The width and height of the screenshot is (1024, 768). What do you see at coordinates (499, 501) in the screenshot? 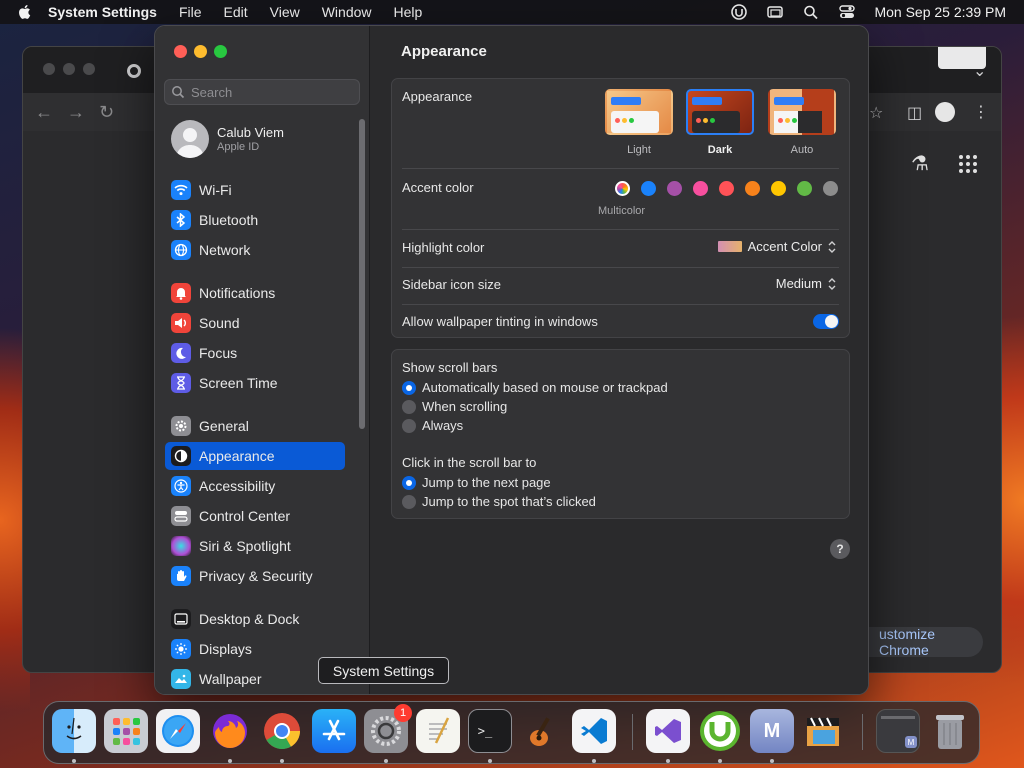
I see `radio-jump-to-spot: Jump to the spot that’s clicked` at bounding box center [499, 501].